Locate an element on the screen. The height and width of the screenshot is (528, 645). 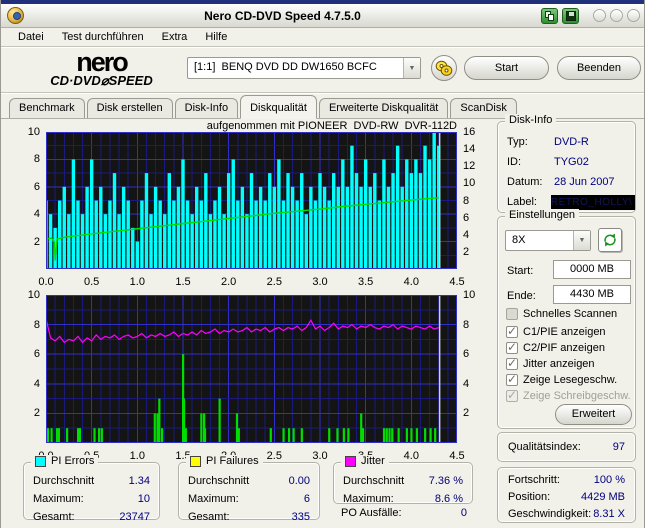
menu-test-durchfuehren: Test durchführen is located at coordinates (103, 37).